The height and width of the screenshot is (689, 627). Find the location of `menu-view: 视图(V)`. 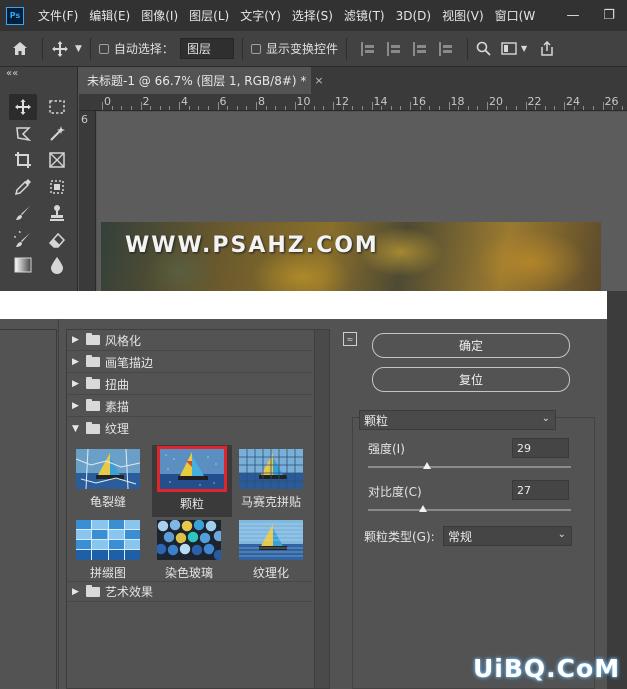

menu-view: 视图(V) is located at coordinates (463, 15).